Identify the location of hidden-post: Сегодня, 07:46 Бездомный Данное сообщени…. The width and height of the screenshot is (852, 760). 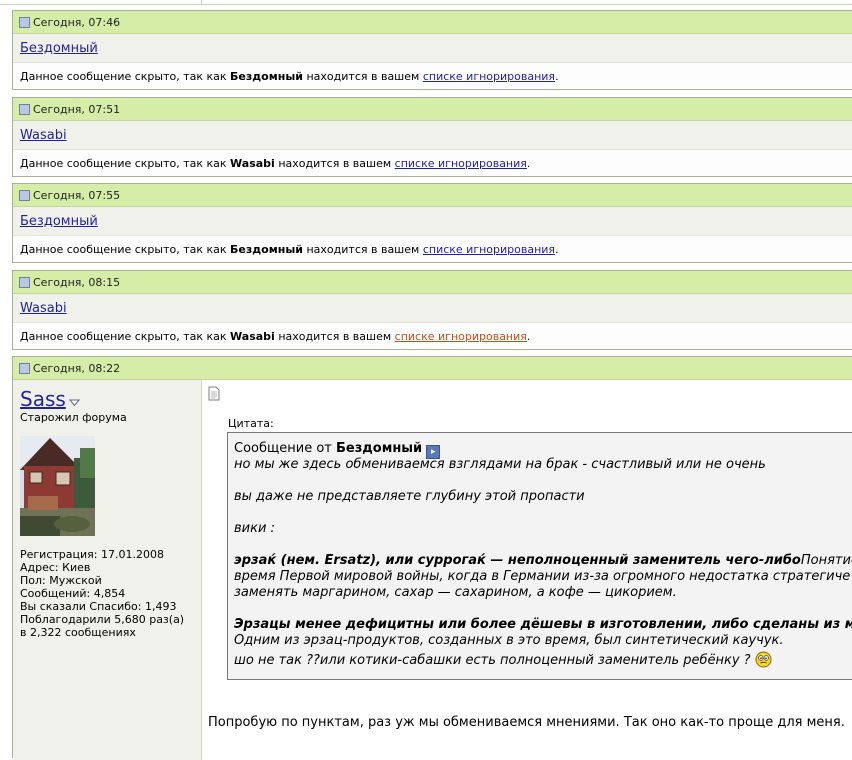
(432, 50).